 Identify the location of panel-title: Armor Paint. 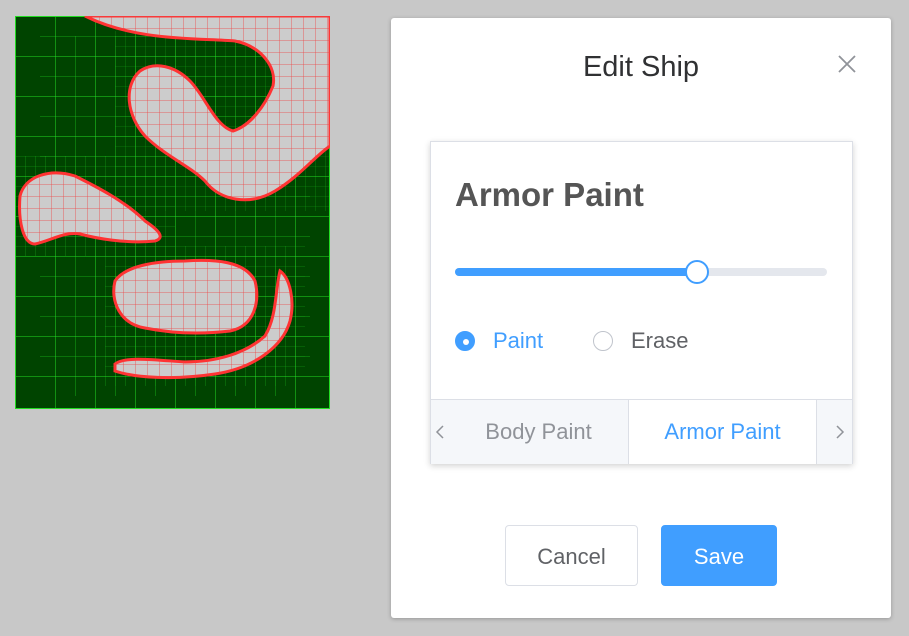
(549, 194).